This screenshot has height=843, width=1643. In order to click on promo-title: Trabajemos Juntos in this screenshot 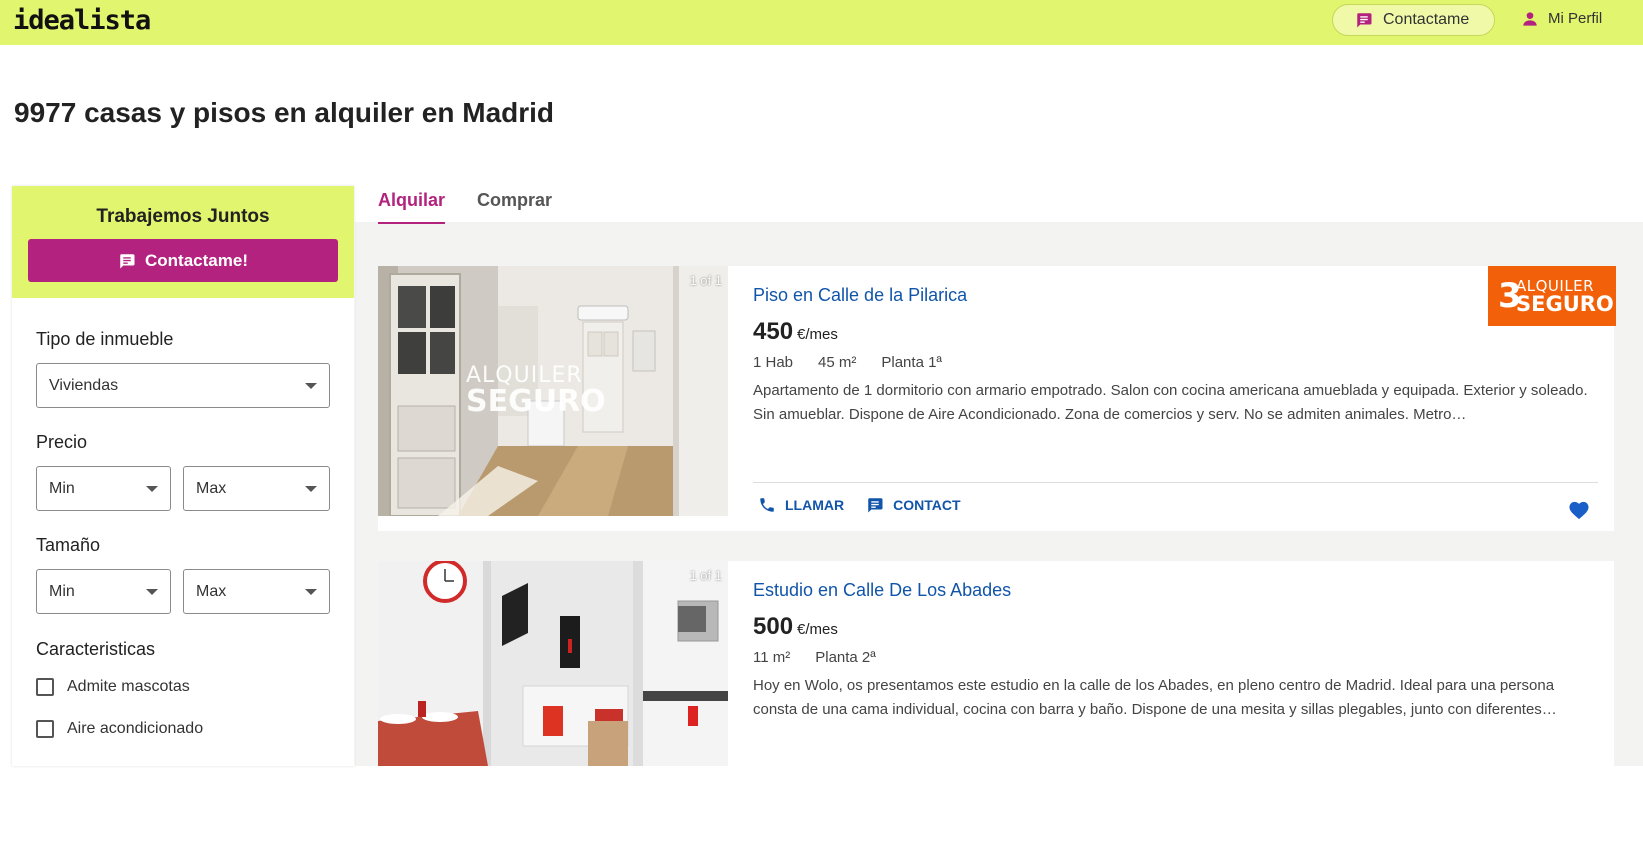, I will do `click(183, 216)`.